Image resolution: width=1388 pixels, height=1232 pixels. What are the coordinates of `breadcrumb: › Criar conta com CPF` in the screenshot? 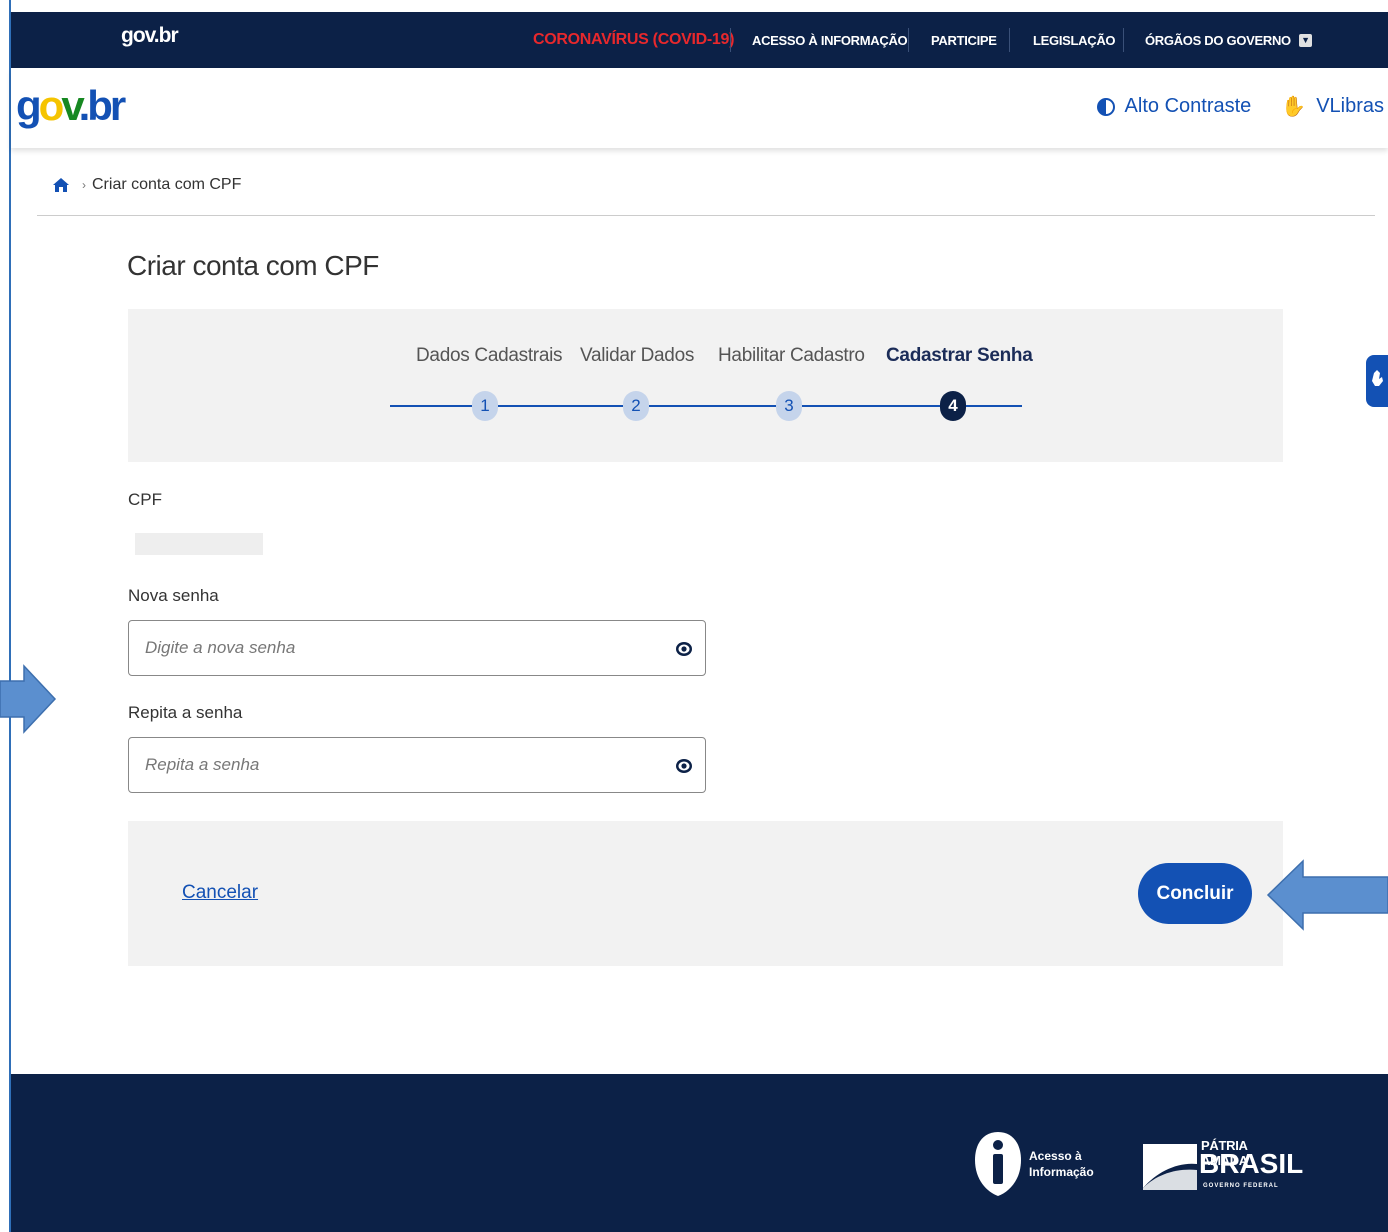 It's located at (146, 185).